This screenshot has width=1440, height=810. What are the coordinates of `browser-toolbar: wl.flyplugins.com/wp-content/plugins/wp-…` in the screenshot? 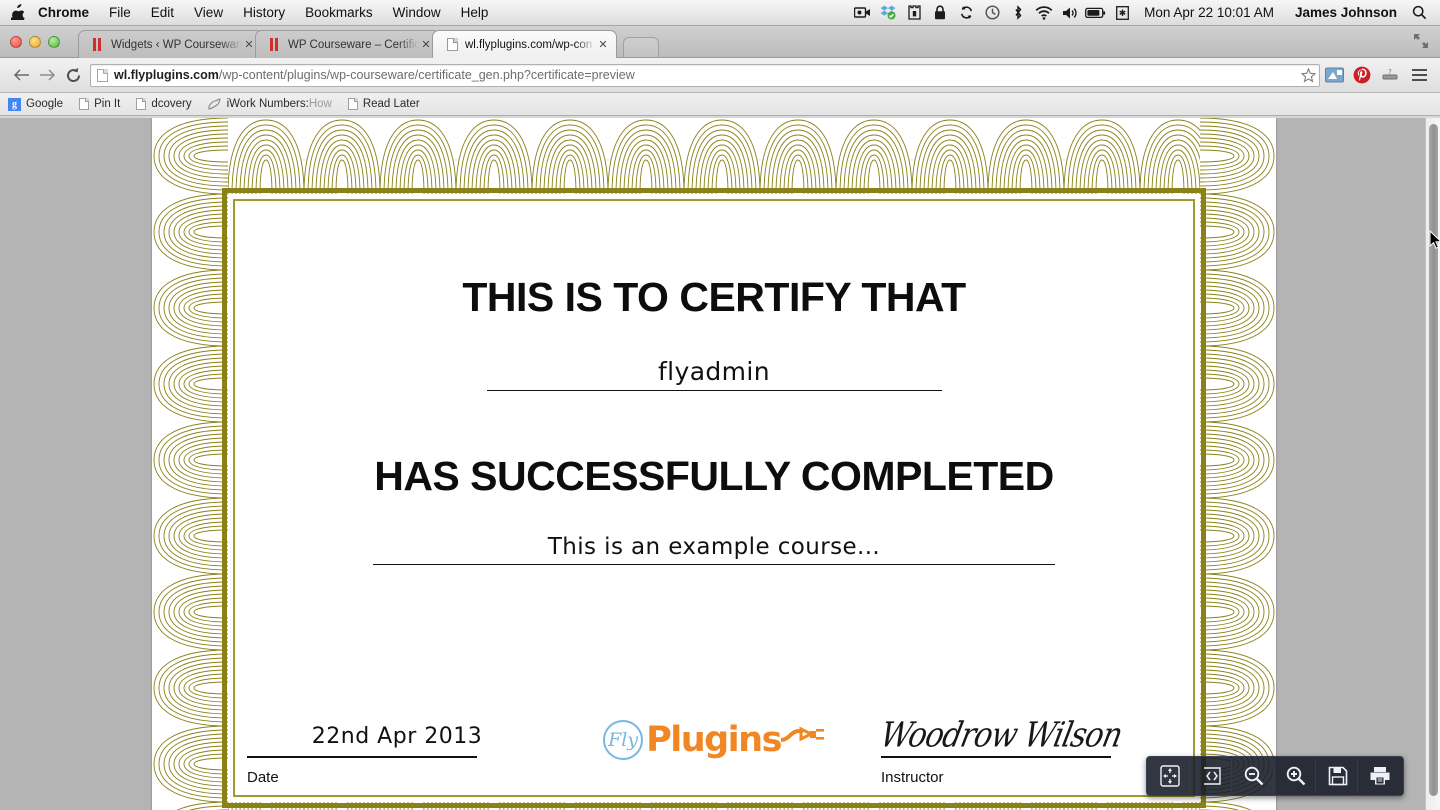 It's located at (720, 75).